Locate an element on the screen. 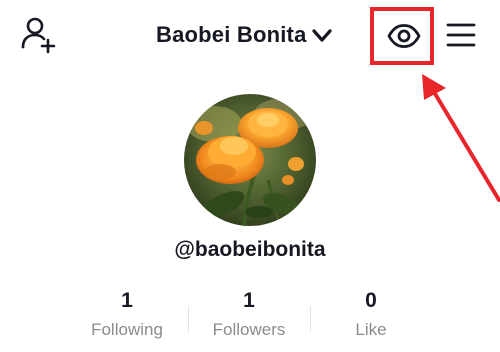 This screenshot has height=352, width=500. avatar-image is located at coordinates (250, 160).